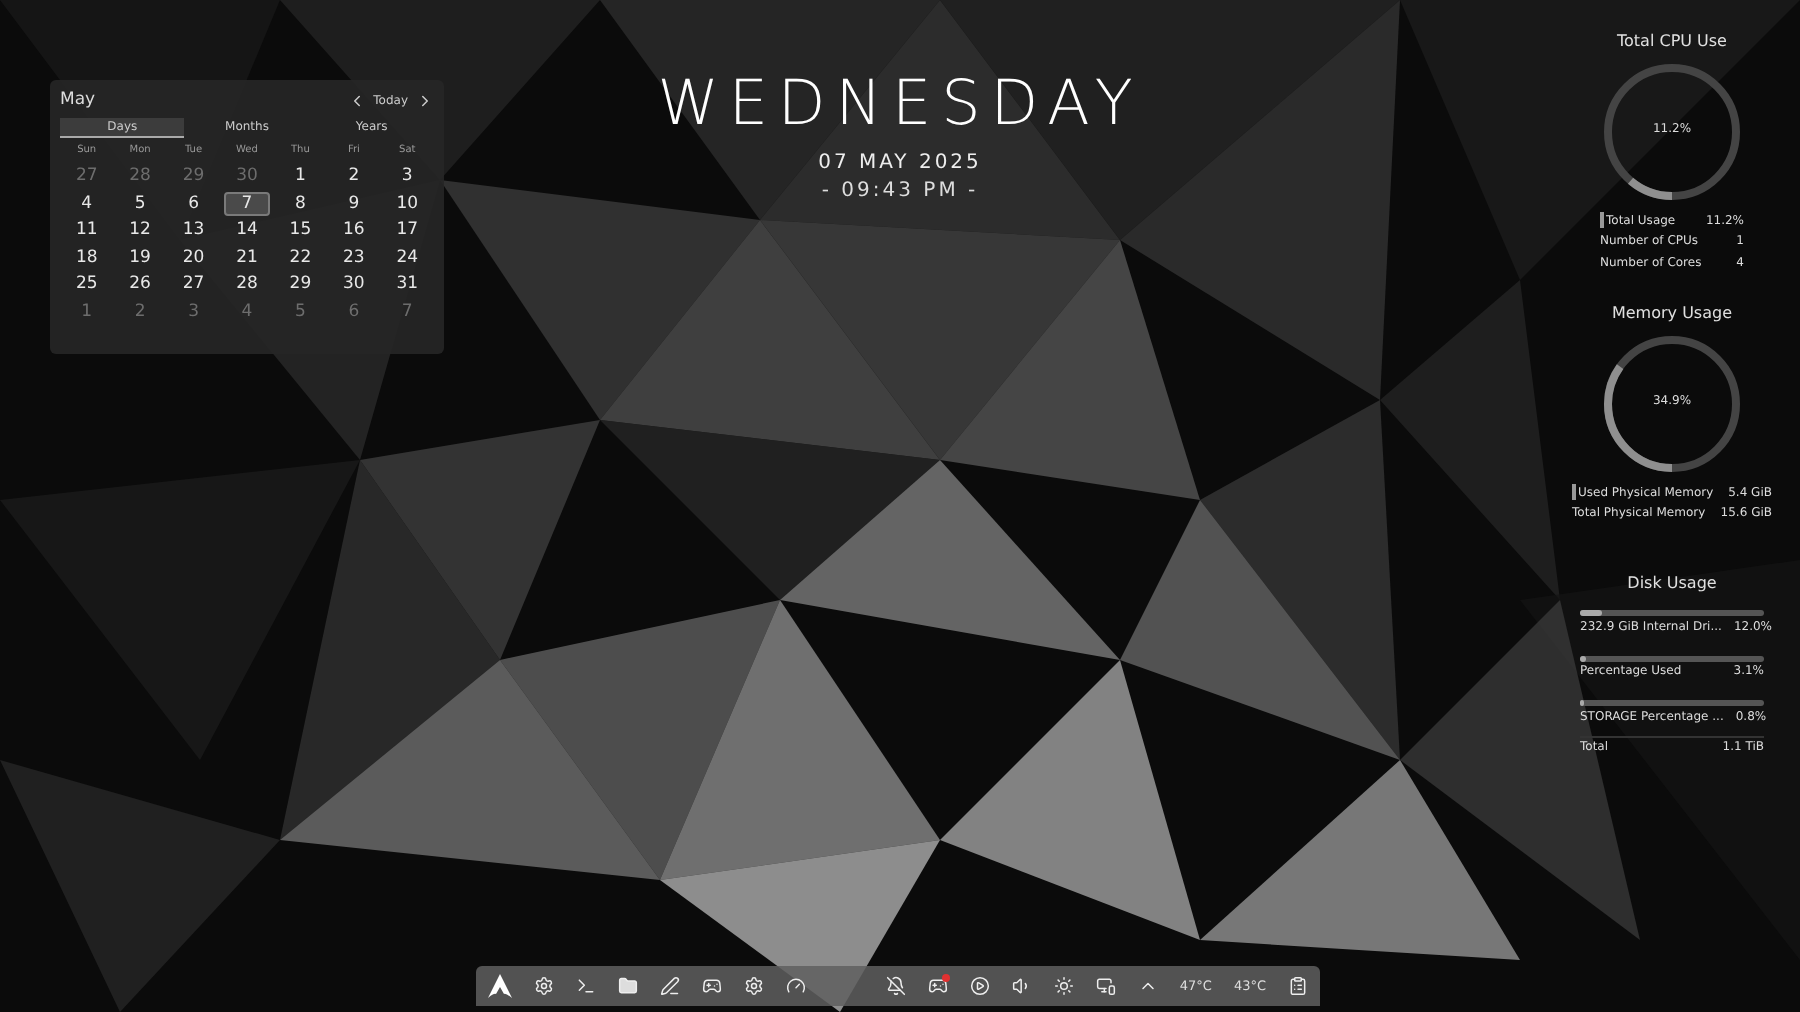 This screenshot has width=1800, height=1012. What do you see at coordinates (247, 284) in the screenshot?
I see `calendar-day: 28` at bounding box center [247, 284].